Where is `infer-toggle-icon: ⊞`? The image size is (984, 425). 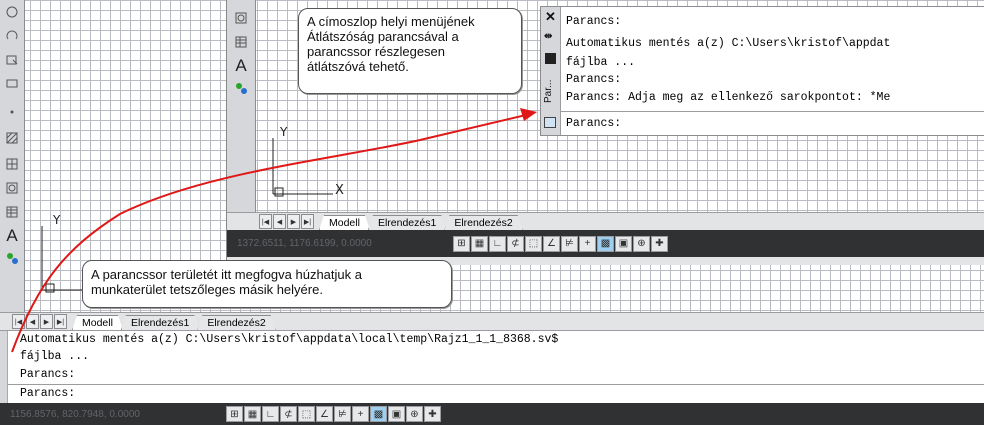
infer-toggle-icon: ⊞ is located at coordinates (234, 414).